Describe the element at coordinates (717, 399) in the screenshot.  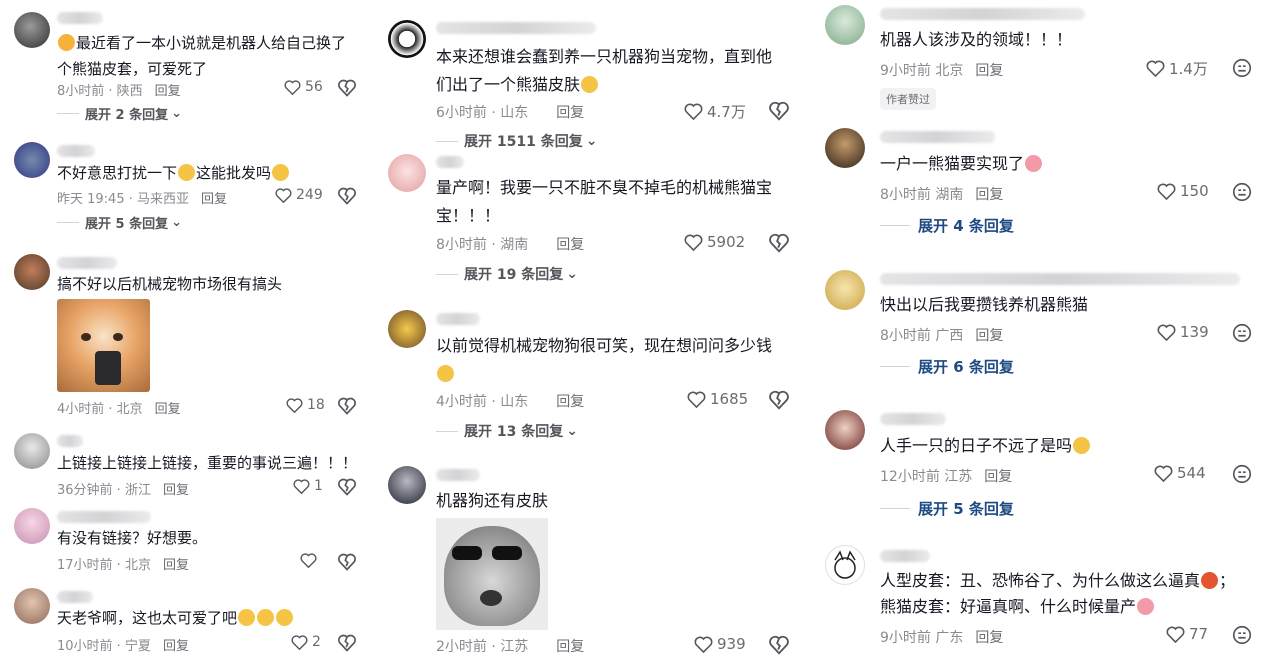
I see `like-button: 1685` at that location.